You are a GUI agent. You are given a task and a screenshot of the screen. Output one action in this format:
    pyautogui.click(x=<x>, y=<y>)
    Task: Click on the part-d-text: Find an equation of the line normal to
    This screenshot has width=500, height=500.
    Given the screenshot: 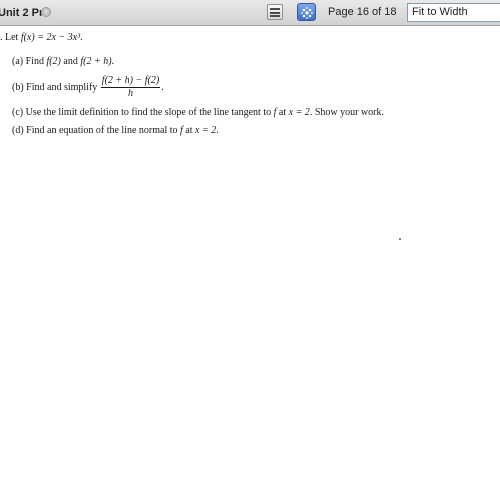 What is the action you would take?
    pyautogui.click(x=103, y=130)
    